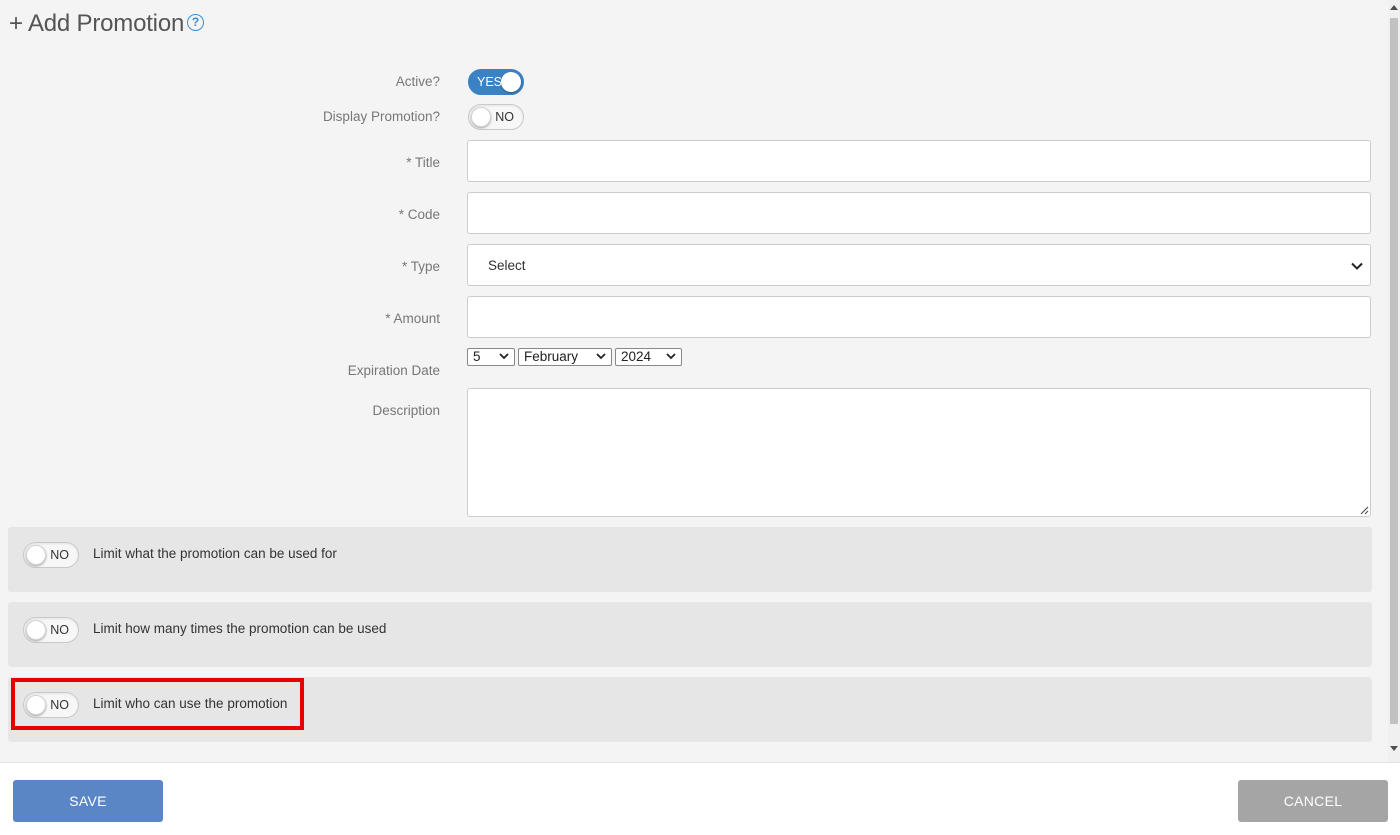 Image resolution: width=1400 pixels, height=835 pixels. What do you see at coordinates (919, 452) in the screenshot?
I see `description-textarea` at bounding box center [919, 452].